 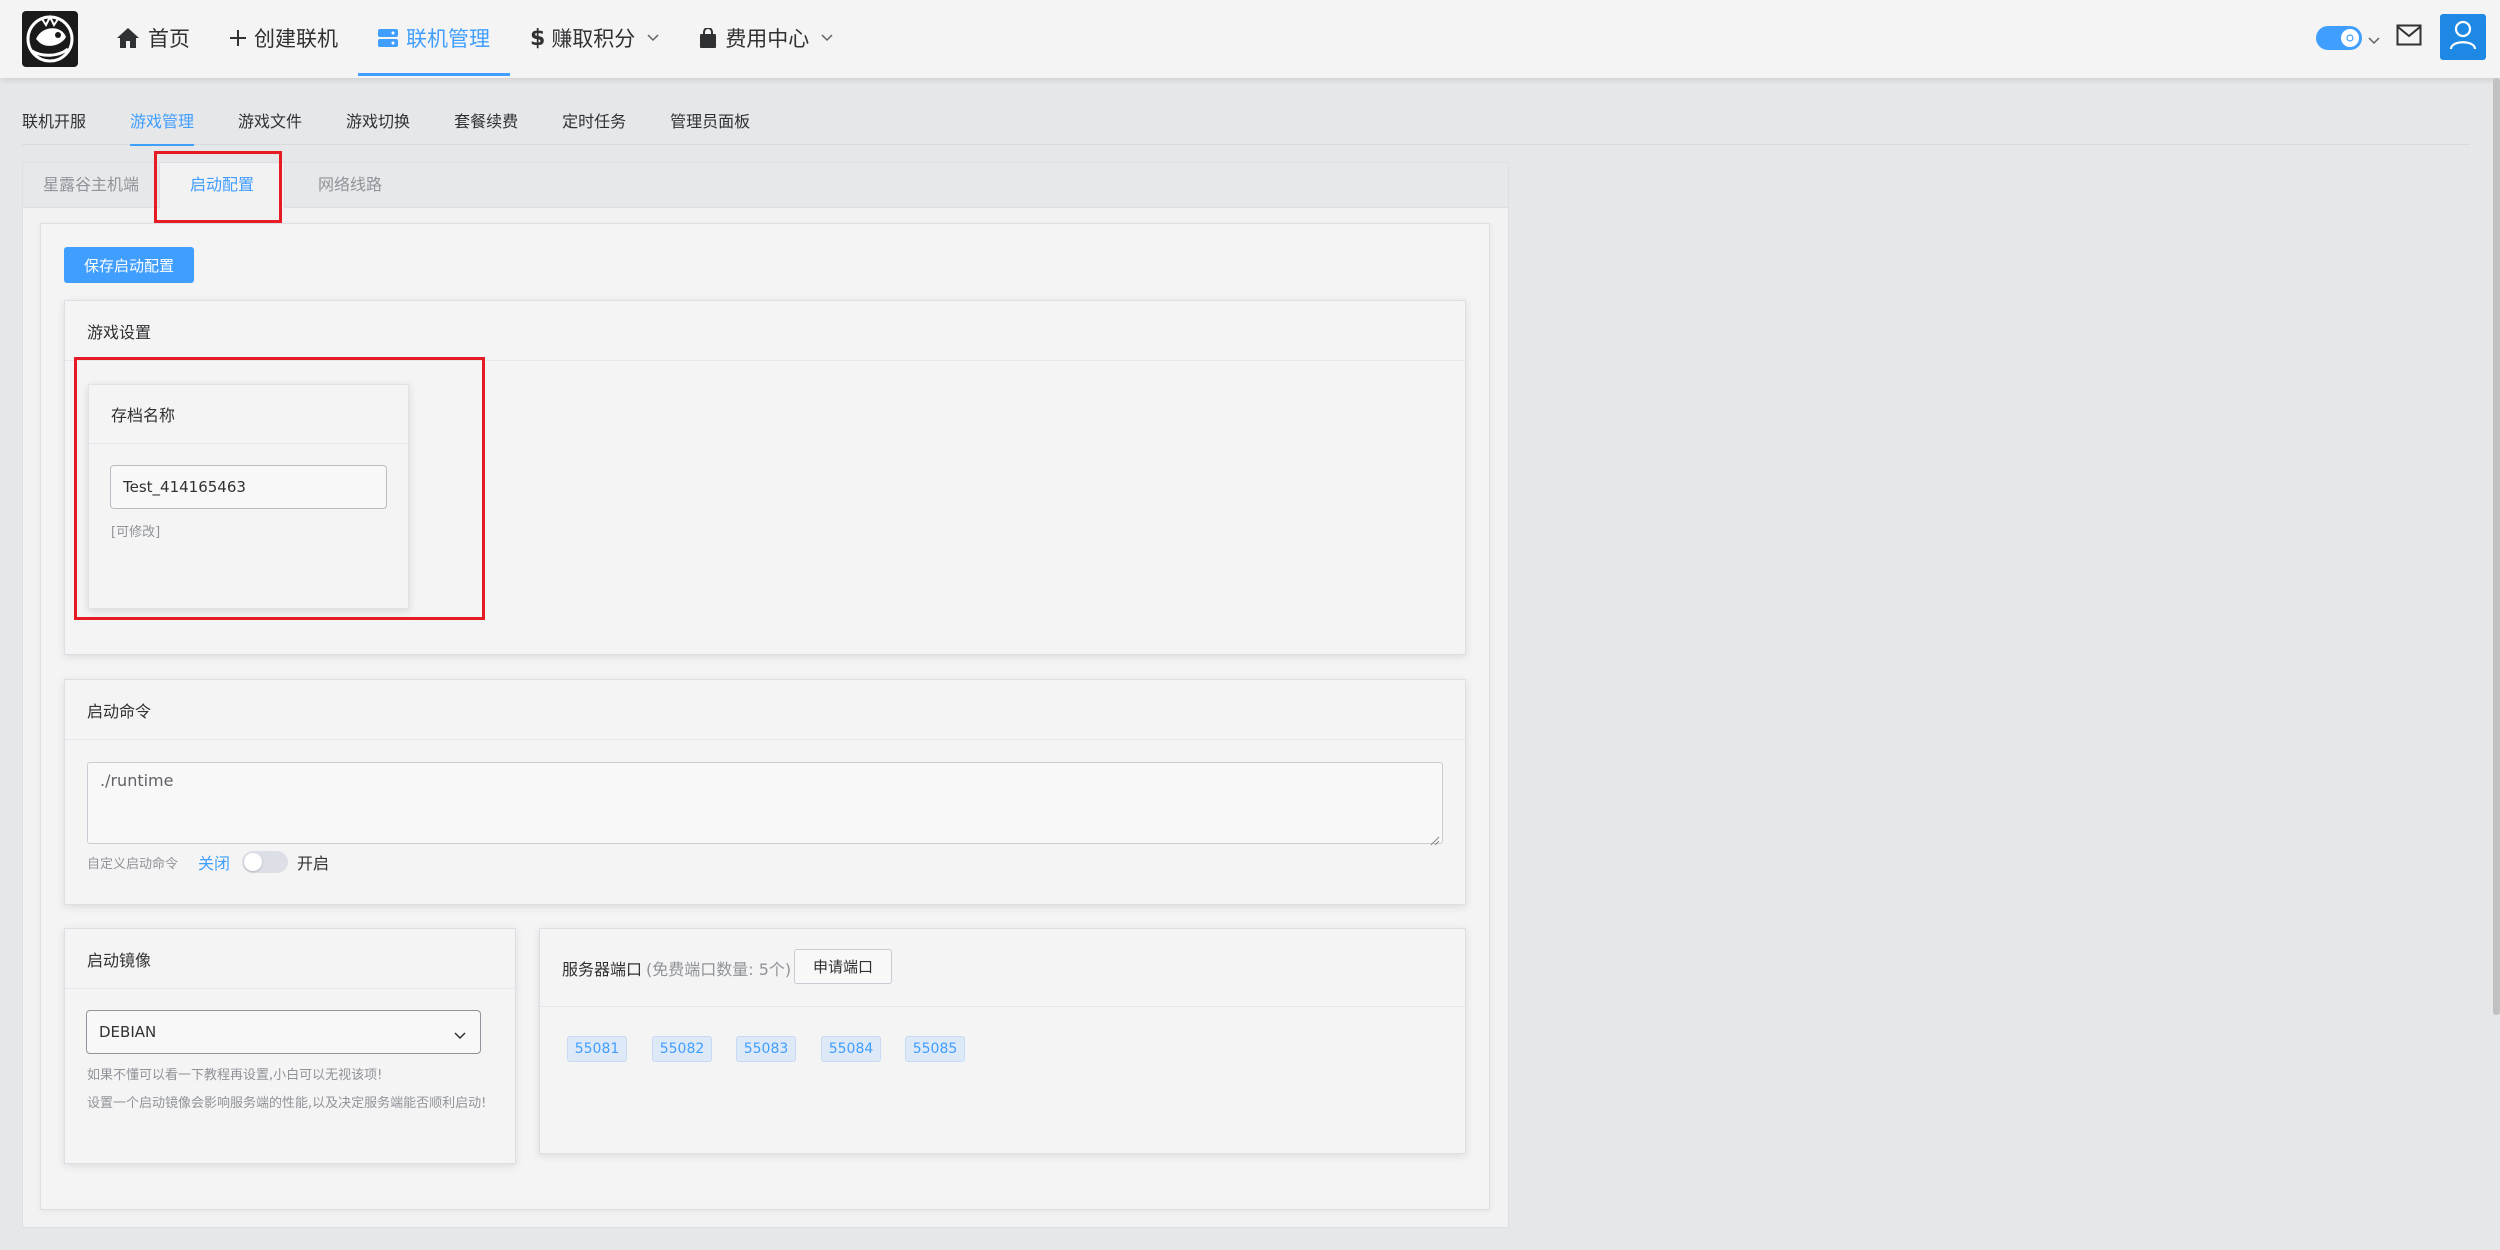 I want to click on subtab-game-switch: 游戏切换, so click(x=378, y=125).